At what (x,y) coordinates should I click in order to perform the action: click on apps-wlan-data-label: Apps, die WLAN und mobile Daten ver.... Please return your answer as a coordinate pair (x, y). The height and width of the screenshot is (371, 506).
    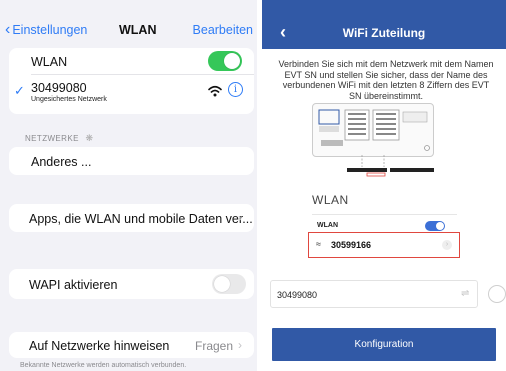
    Looking at the image, I should click on (141, 219).